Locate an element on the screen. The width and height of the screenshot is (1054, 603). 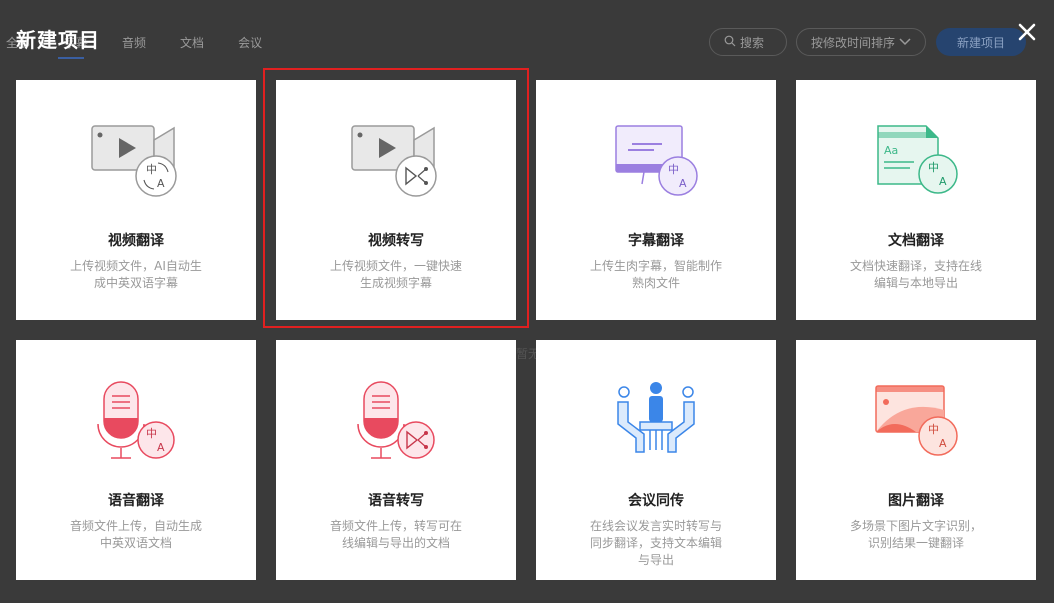
bg-sort-label: 按修改时间排序 is located at coordinates (852, 42).